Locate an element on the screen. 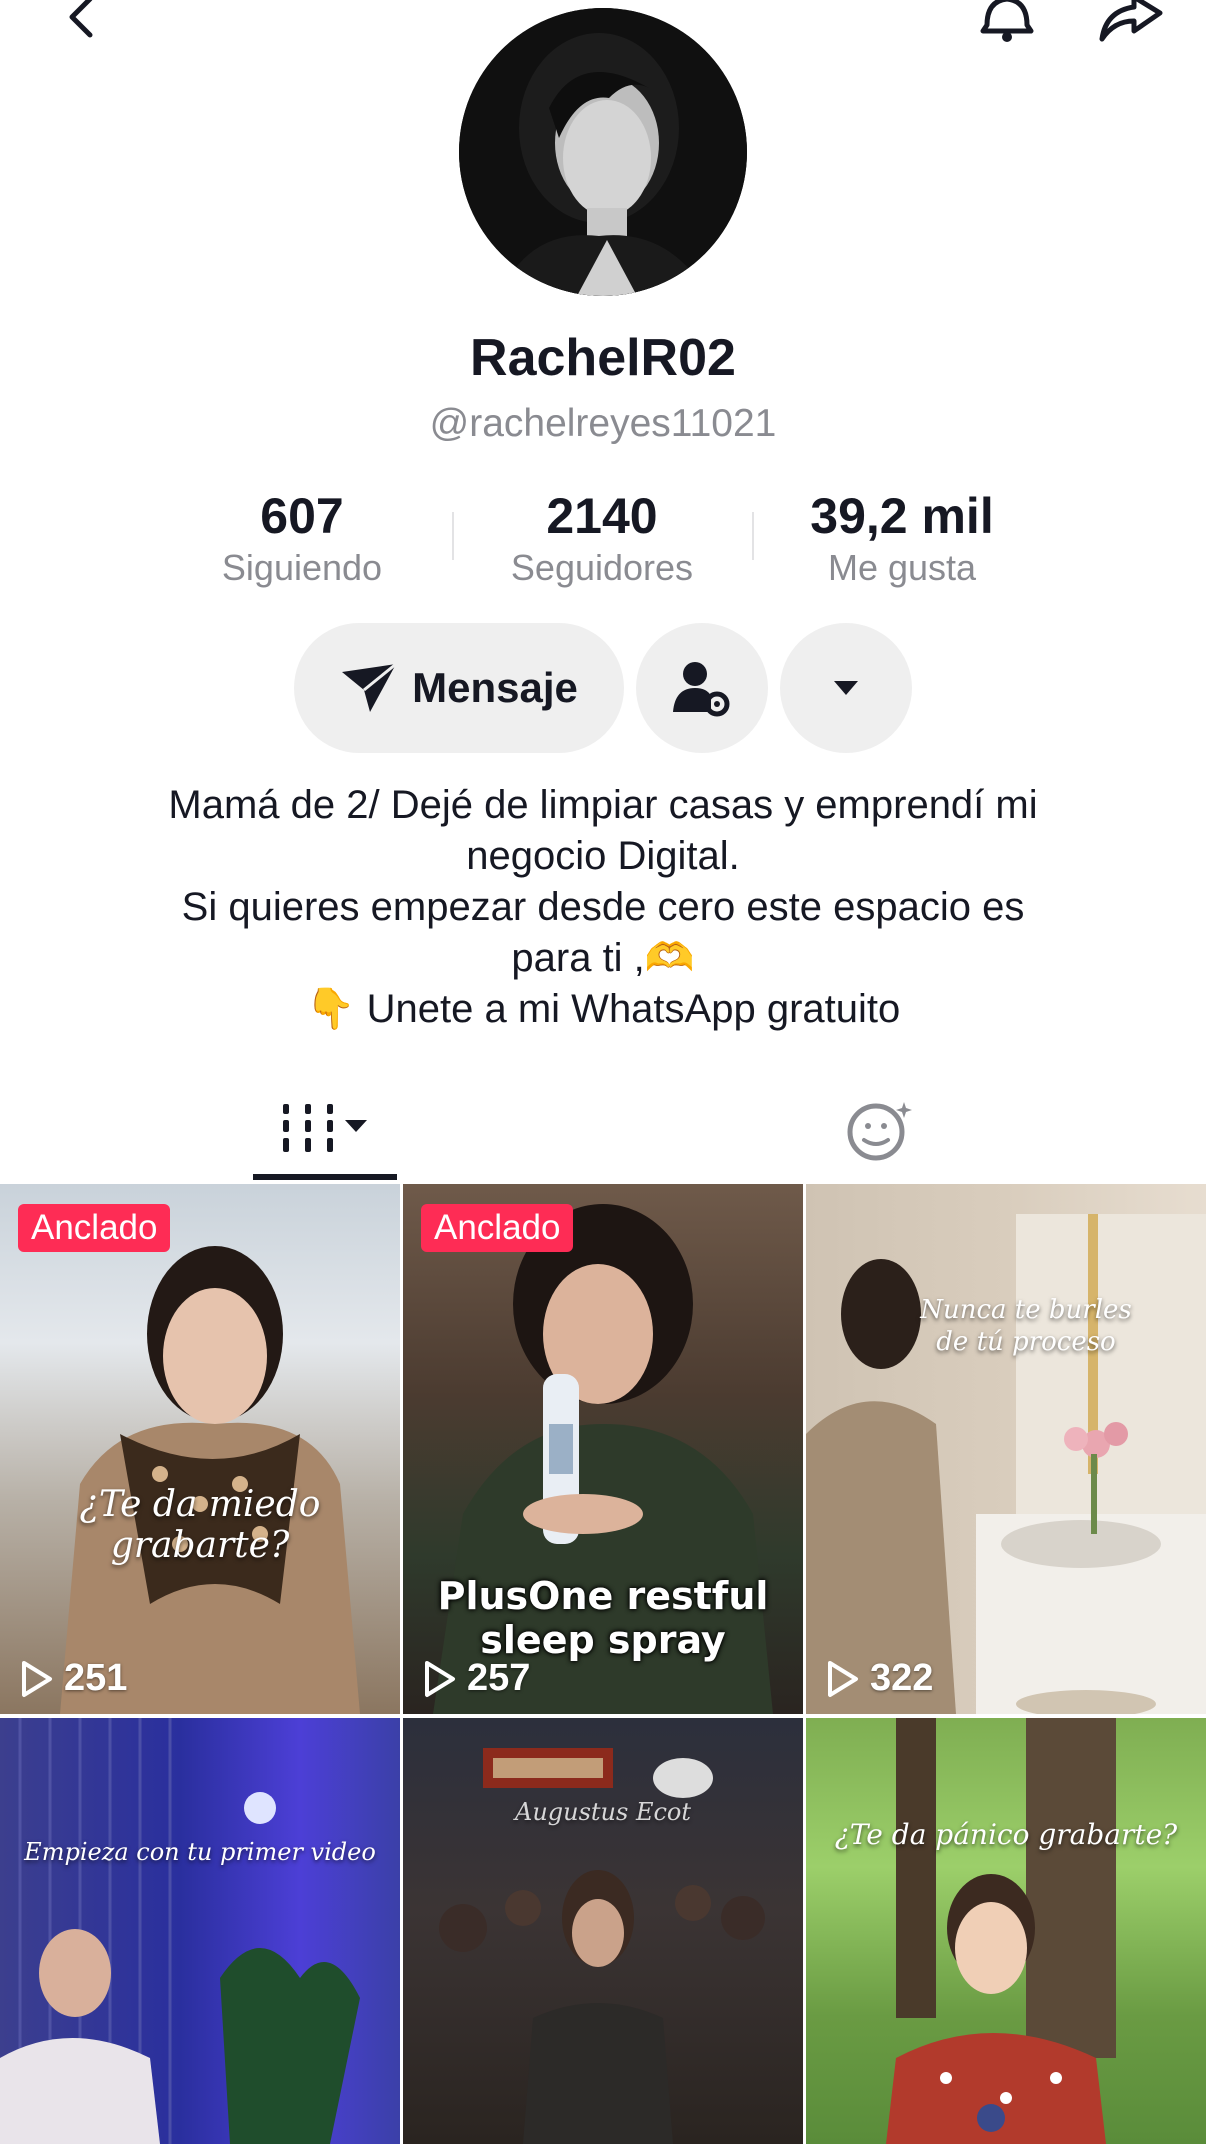 The height and width of the screenshot is (2144, 1206). followers-count: 2140 is located at coordinates (602, 516).